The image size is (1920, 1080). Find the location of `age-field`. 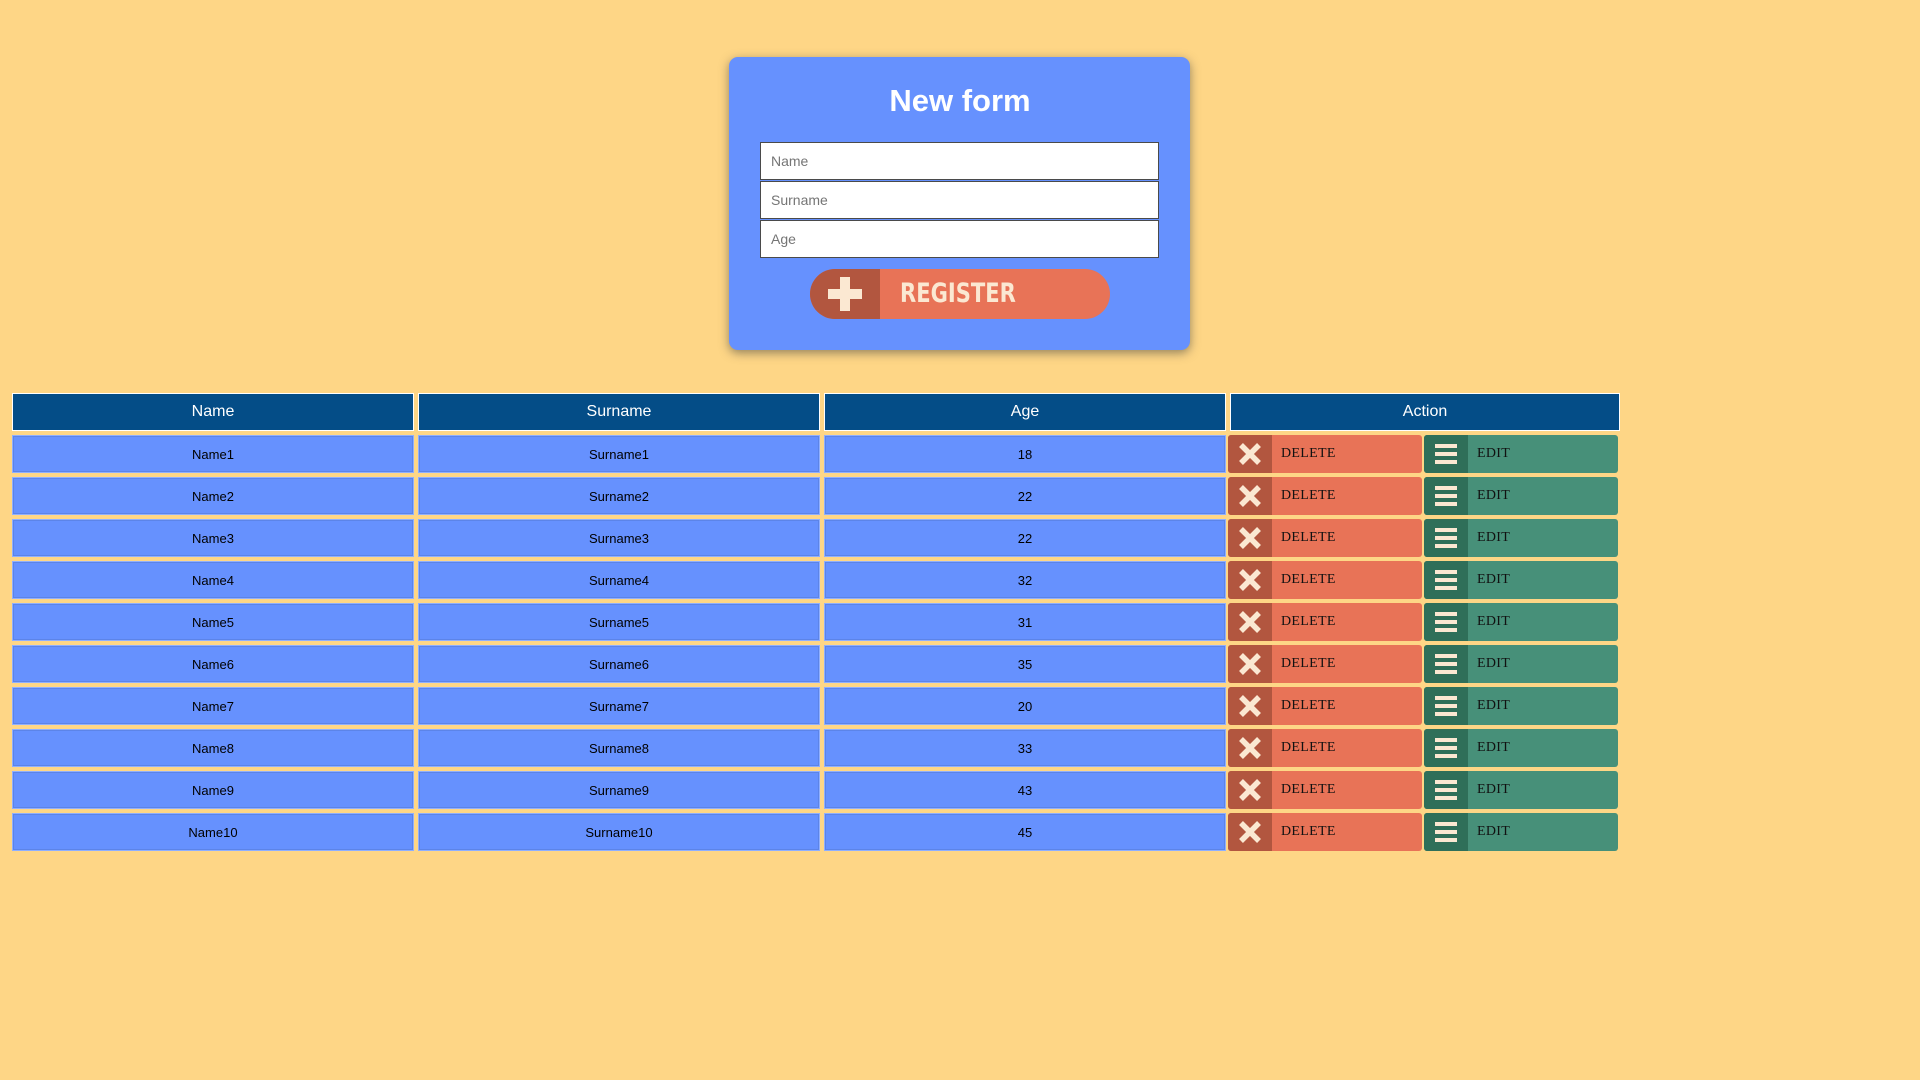

age-field is located at coordinates (959, 239).